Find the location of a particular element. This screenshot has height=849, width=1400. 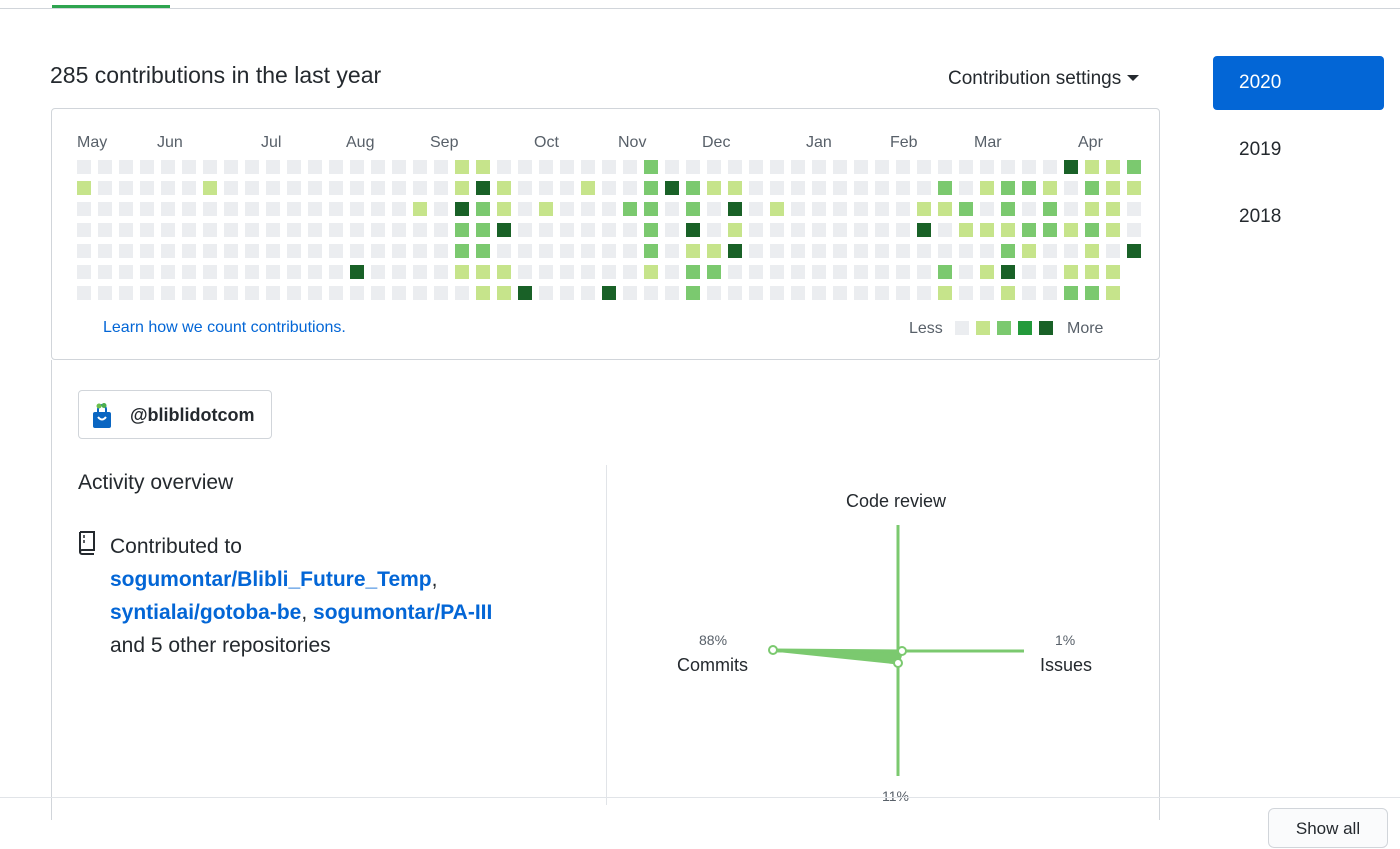

year-2018-button: 2018 is located at coordinates (1298, 217).